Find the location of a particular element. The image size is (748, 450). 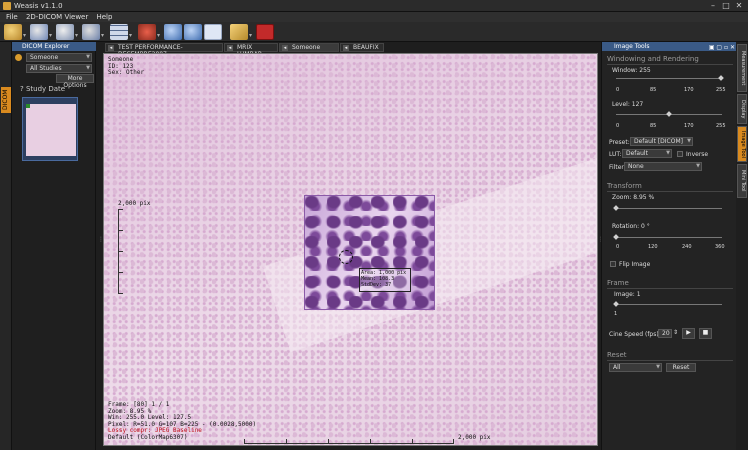

frame-section-title: Frame is located at coordinates (618, 283).